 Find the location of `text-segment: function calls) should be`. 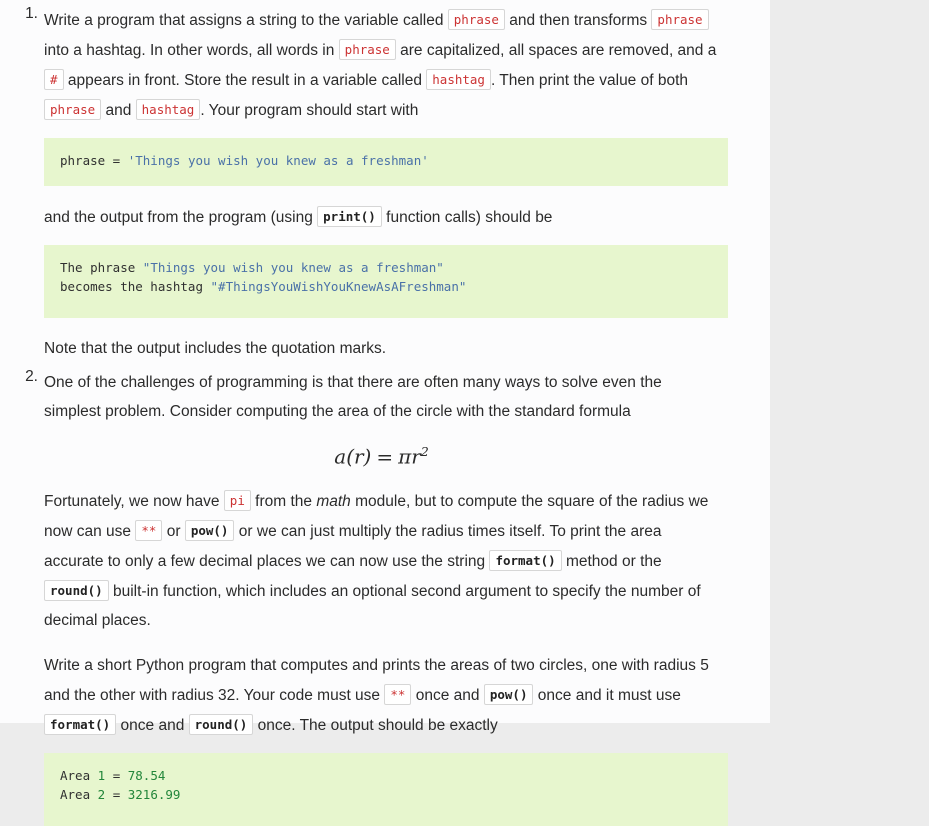

text-segment: function calls) should be is located at coordinates (469, 217).